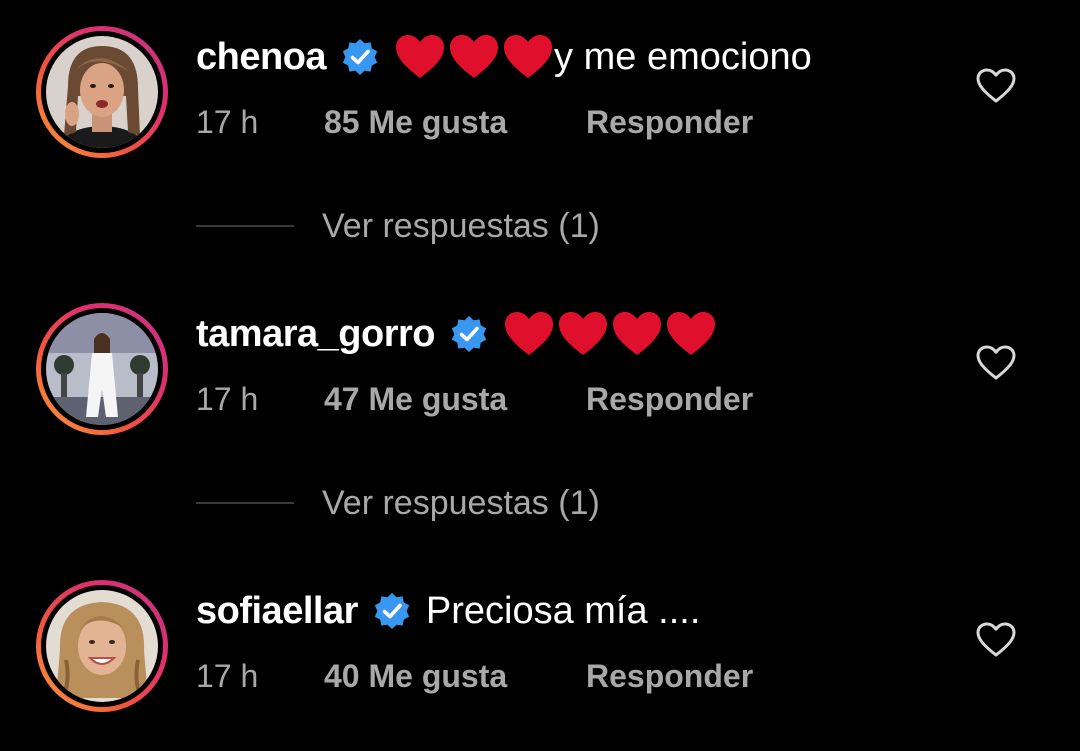  Describe the element at coordinates (261, 57) in the screenshot. I see `comment-username: chenoa` at that location.